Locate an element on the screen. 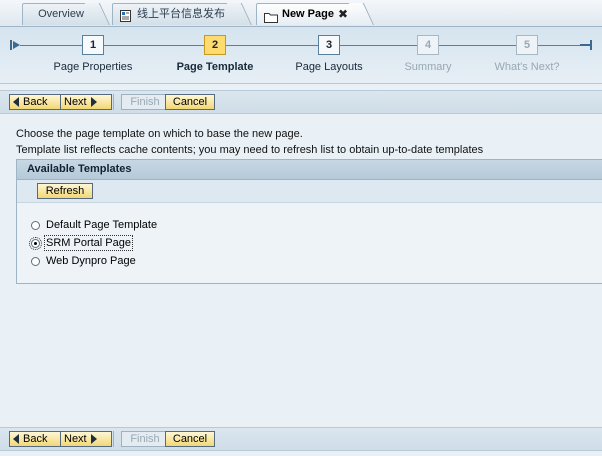  panel-header: Available Templates is located at coordinates (309, 170).